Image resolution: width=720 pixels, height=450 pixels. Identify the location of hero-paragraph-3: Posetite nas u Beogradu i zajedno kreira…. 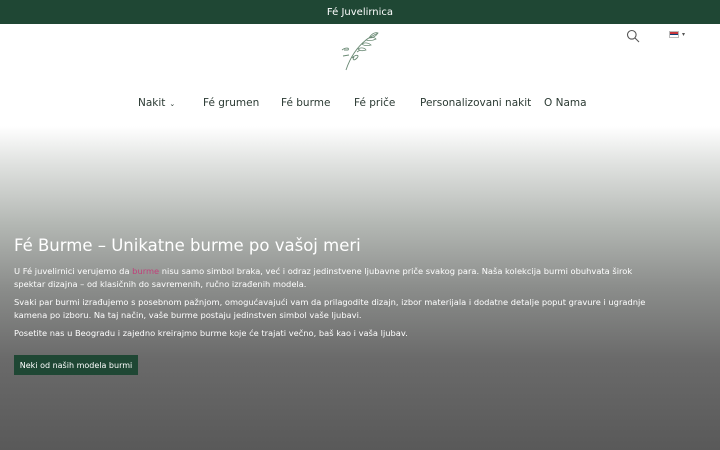
(211, 333).